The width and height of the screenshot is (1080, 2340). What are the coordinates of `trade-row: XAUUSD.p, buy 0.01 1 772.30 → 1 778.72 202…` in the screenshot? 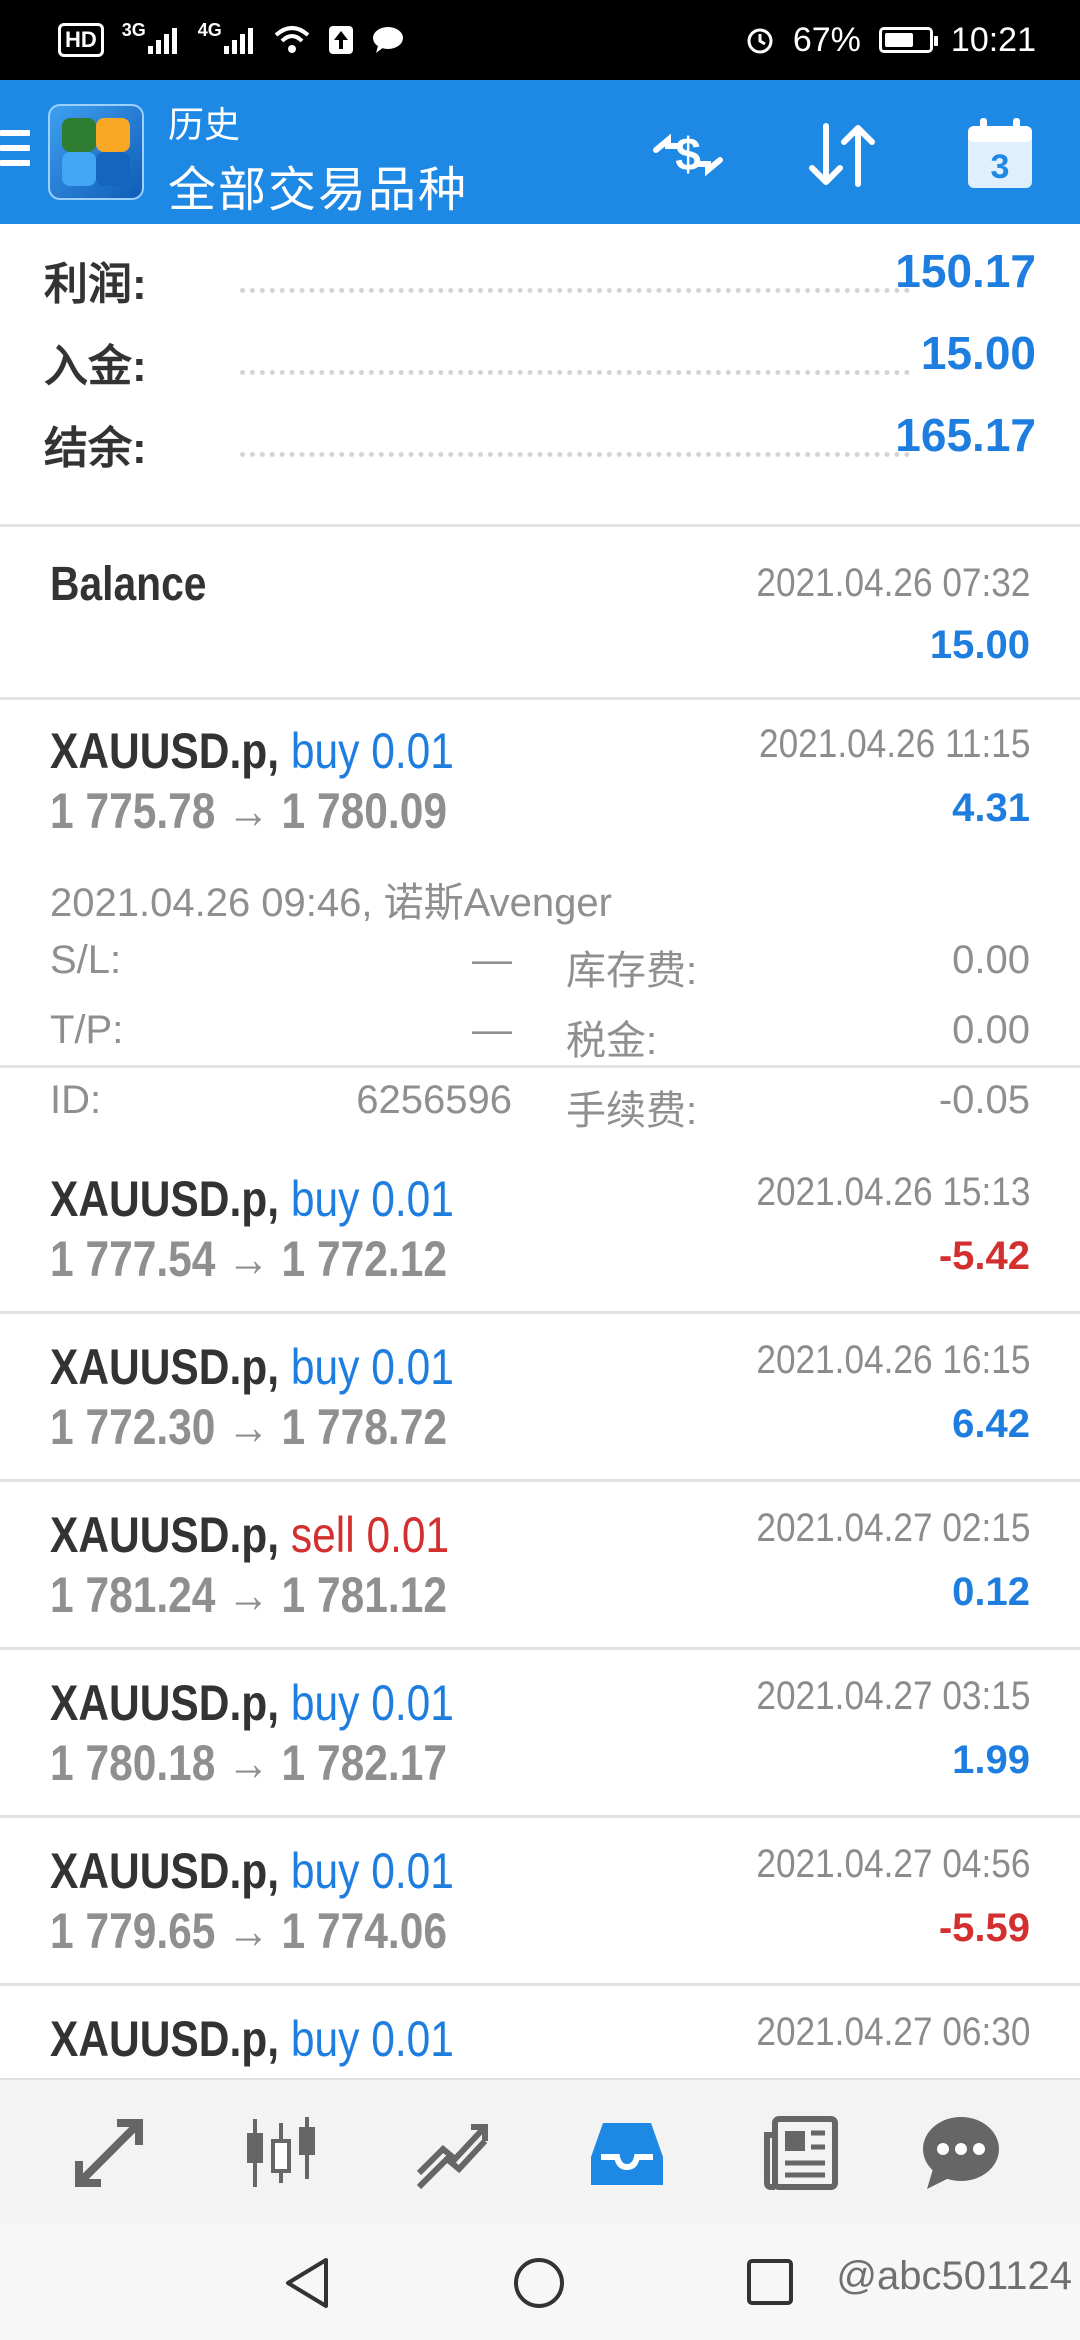 It's located at (540, 1399).